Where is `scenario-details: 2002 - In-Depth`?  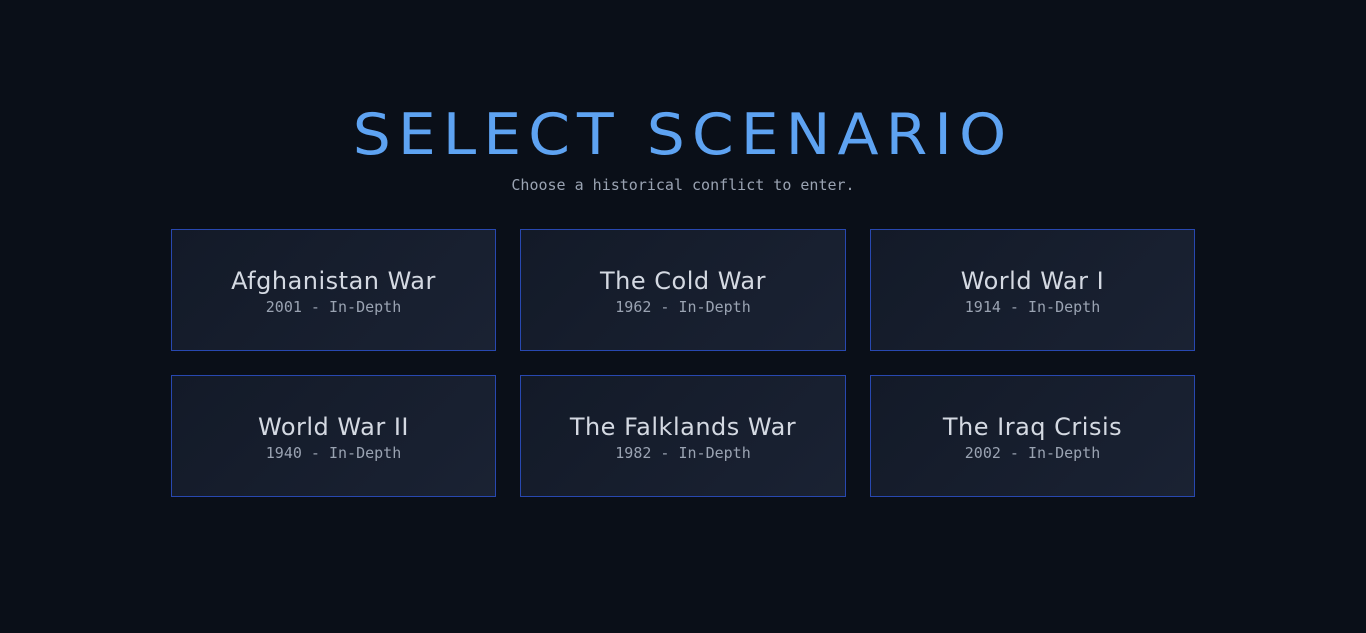 scenario-details: 2002 - In-Depth is located at coordinates (1032, 453).